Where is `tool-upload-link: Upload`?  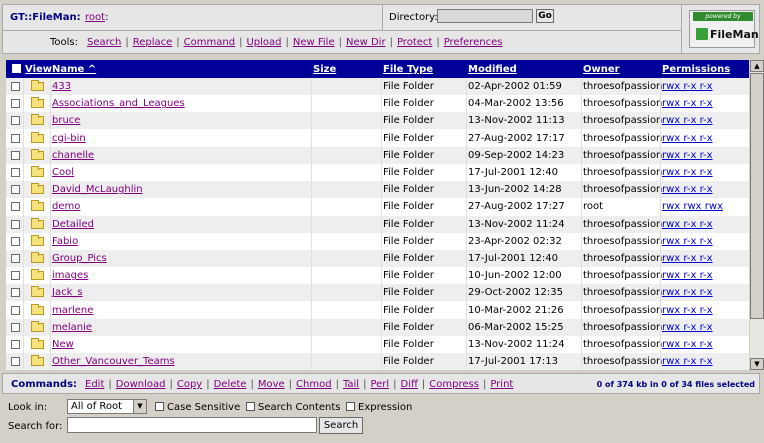
tool-upload-link: Upload is located at coordinates (263, 42).